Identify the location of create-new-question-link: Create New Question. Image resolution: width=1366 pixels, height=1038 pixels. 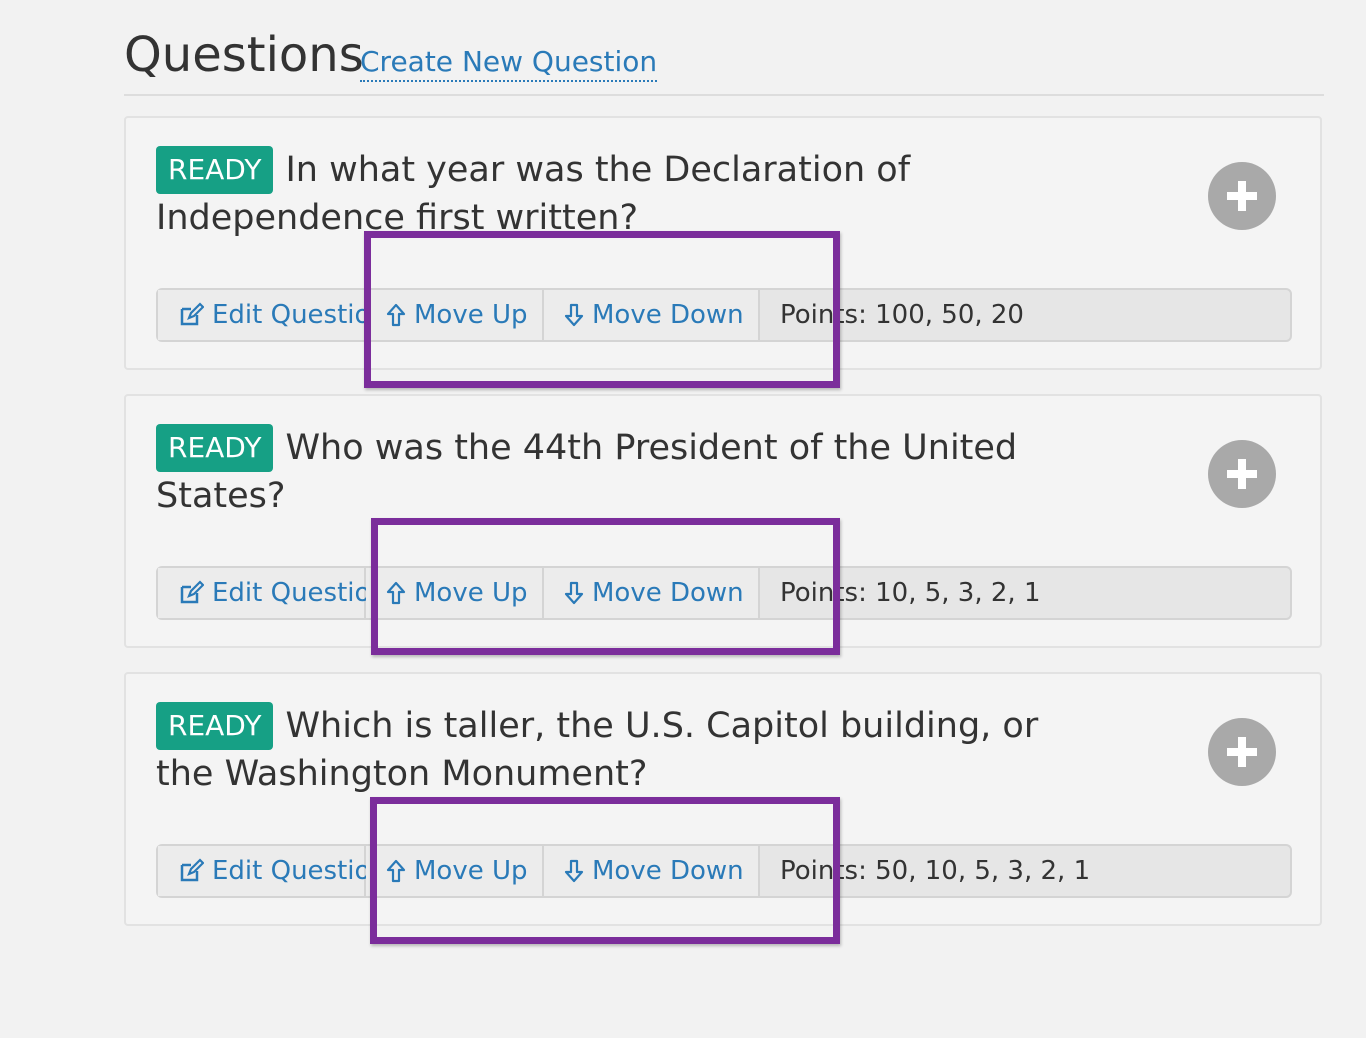
(509, 63).